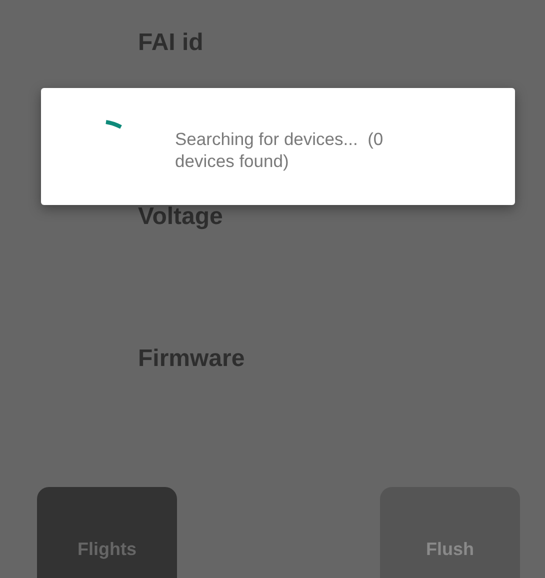 The image size is (545, 578). I want to click on field-label: FAI id, so click(171, 43).